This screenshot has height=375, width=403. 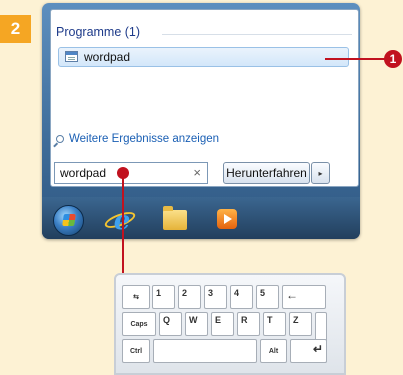 I want to click on shutdown-button: Herunterfahren, so click(x=266, y=173).